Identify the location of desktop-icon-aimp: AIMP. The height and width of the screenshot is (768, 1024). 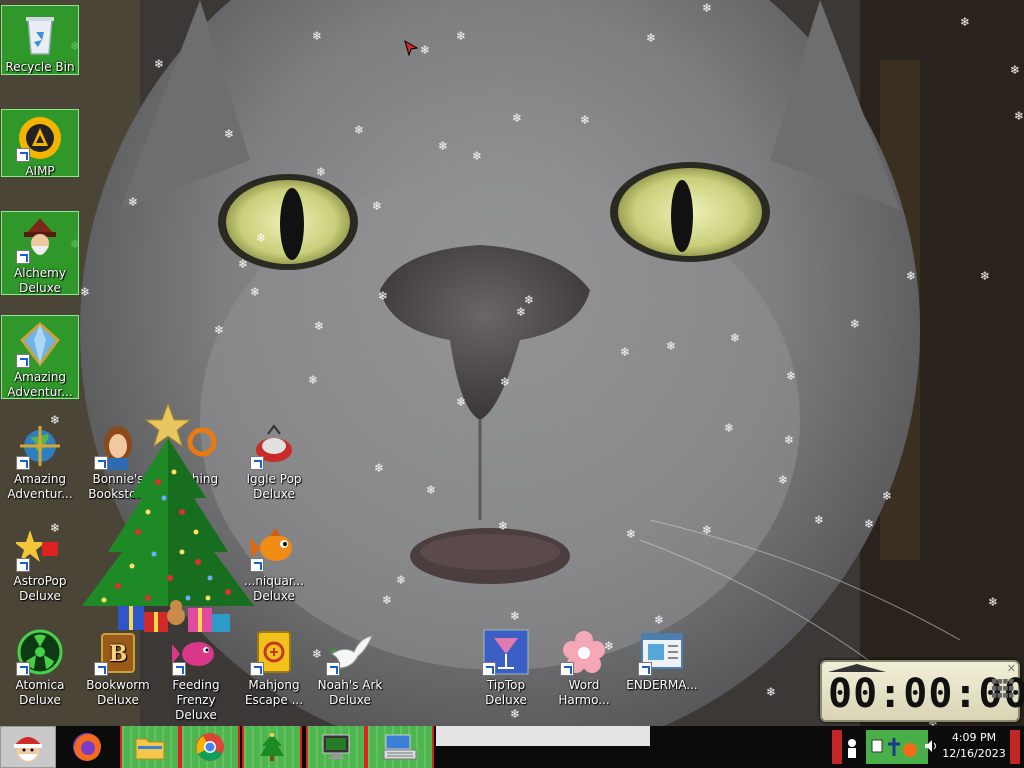
(40, 143).